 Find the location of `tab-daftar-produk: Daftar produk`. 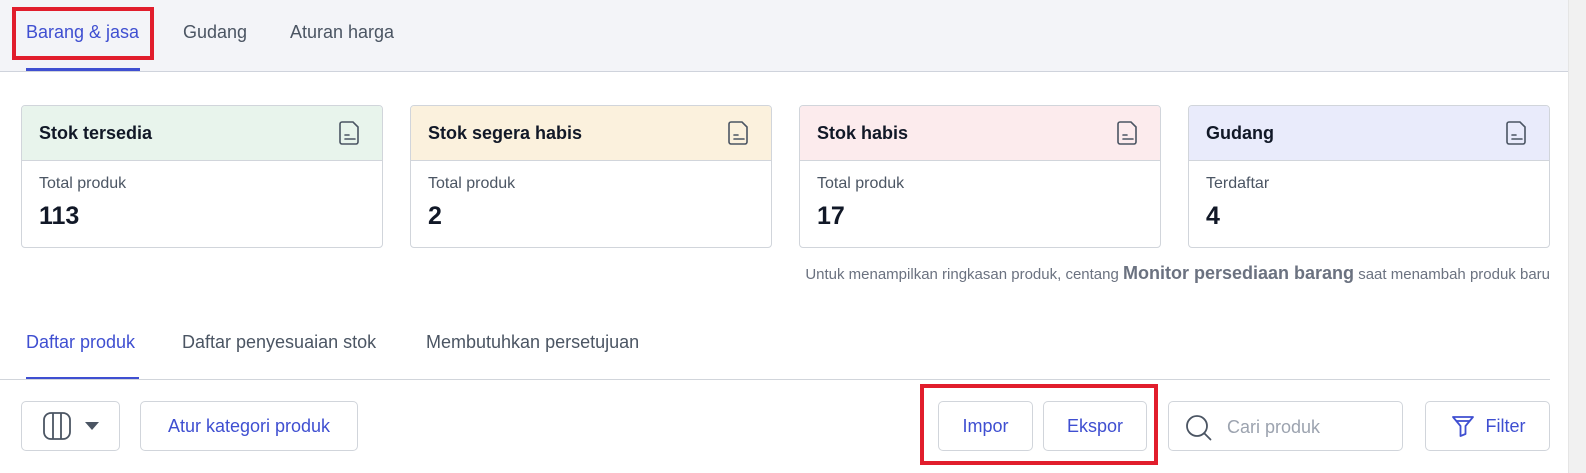

tab-daftar-produk: Daftar produk is located at coordinates (80, 342).